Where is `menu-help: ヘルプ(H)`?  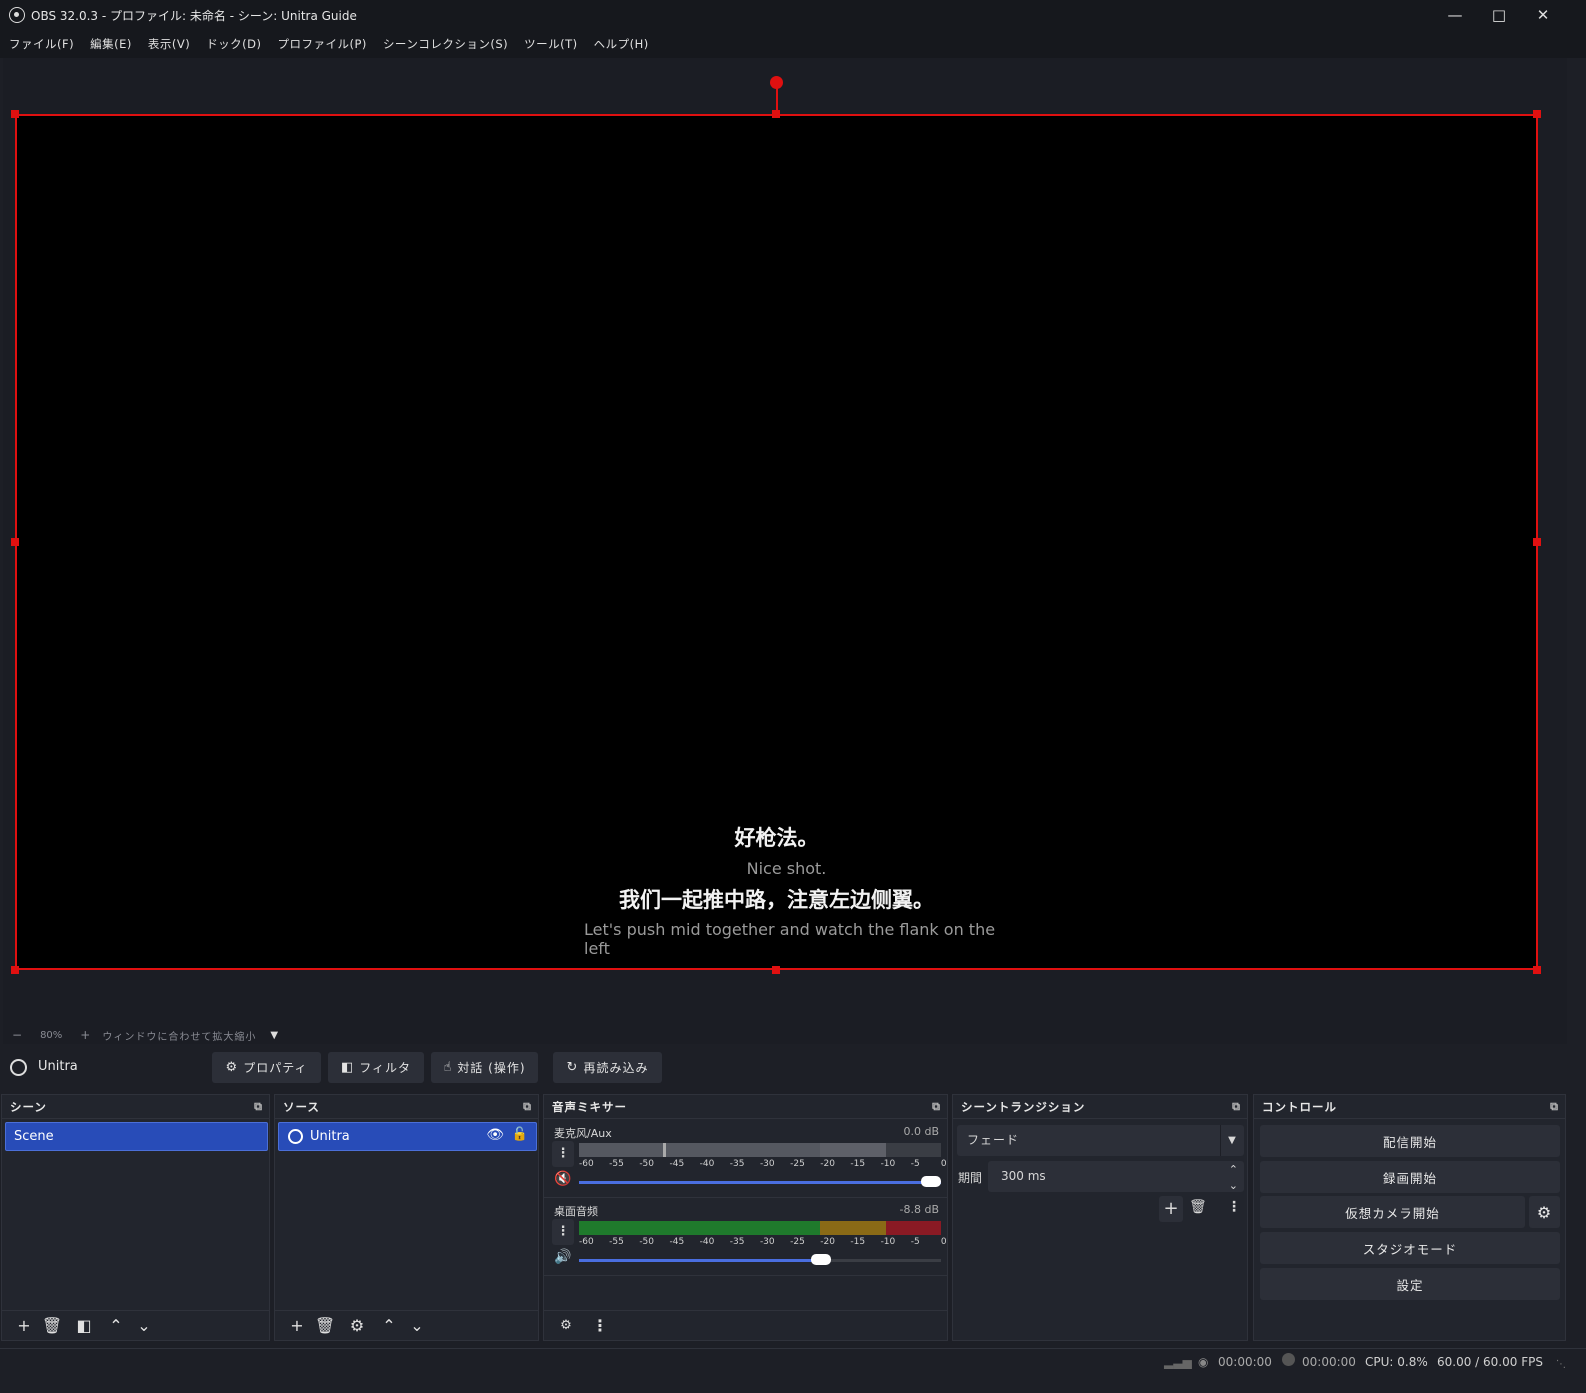 menu-help: ヘルプ(H) is located at coordinates (621, 44).